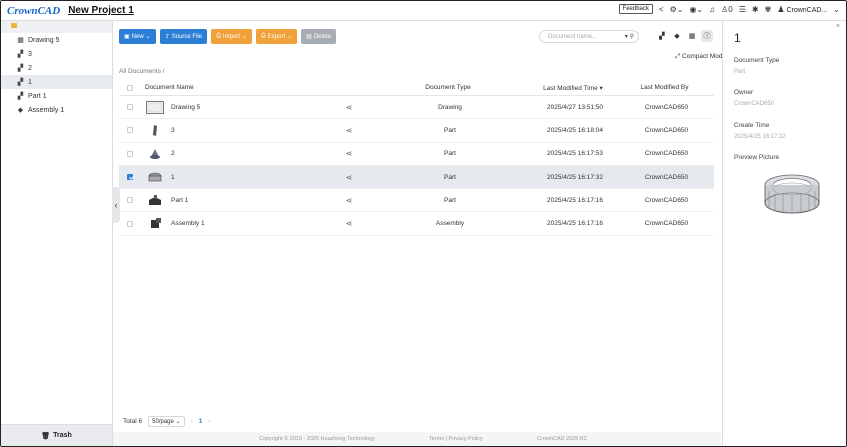 The height and width of the screenshot is (447, 847). I want to click on document-name: 1, so click(249, 177).